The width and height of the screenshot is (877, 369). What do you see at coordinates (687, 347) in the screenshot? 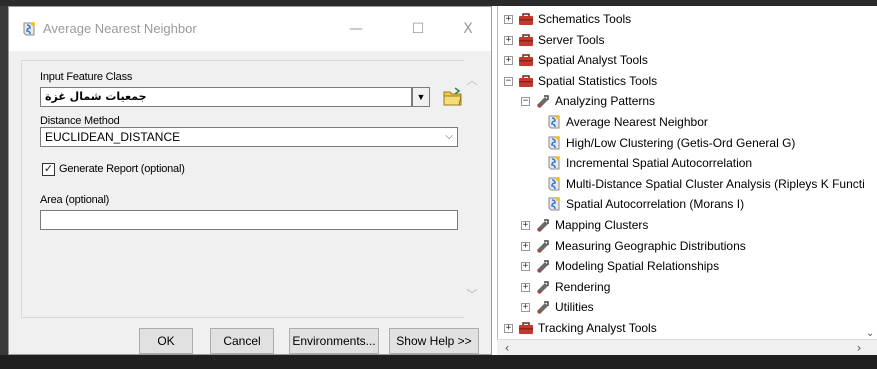
I see `tree-horizontal-scrollbar: ‹ ›` at bounding box center [687, 347].